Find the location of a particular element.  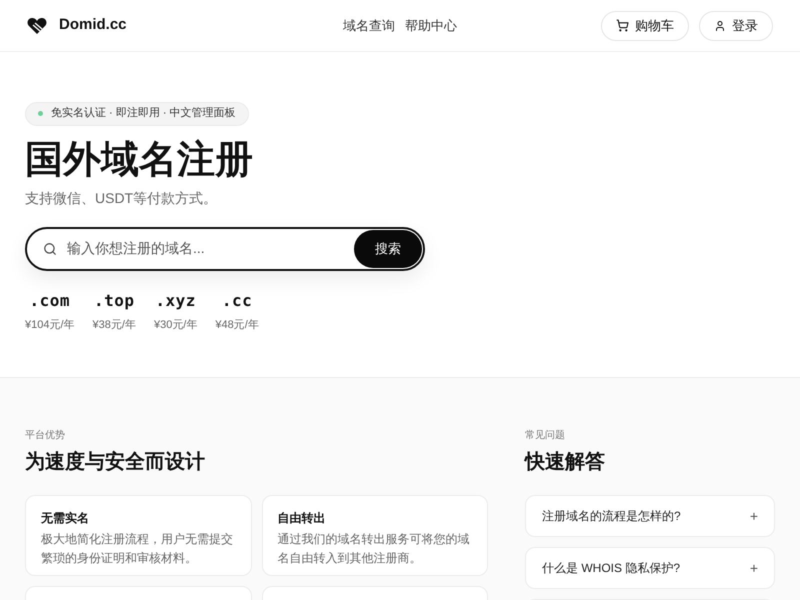

heart-logo-icon is located at coordinates (37, 25).